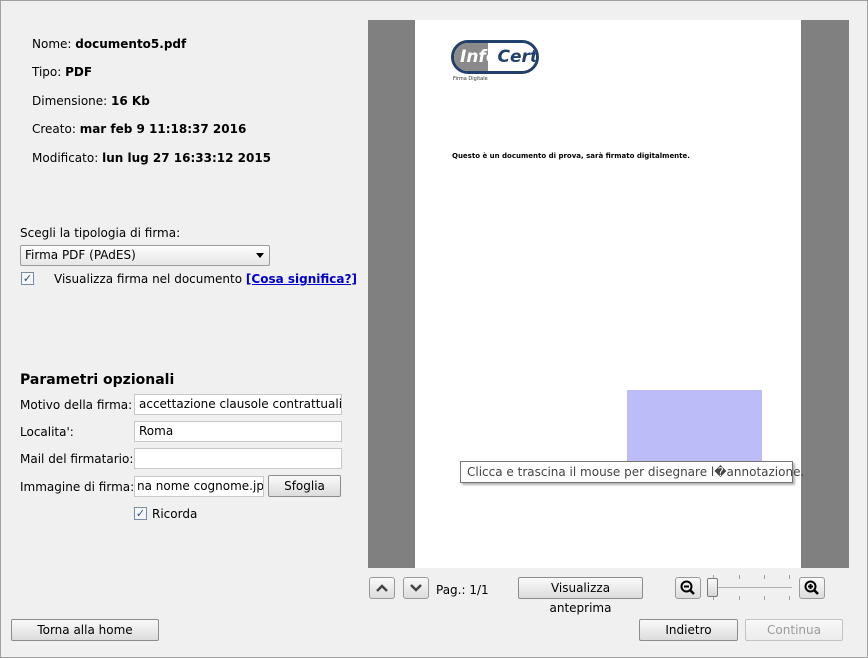  I want to click on file-modified-label: Modificato:, so click(65, 158).